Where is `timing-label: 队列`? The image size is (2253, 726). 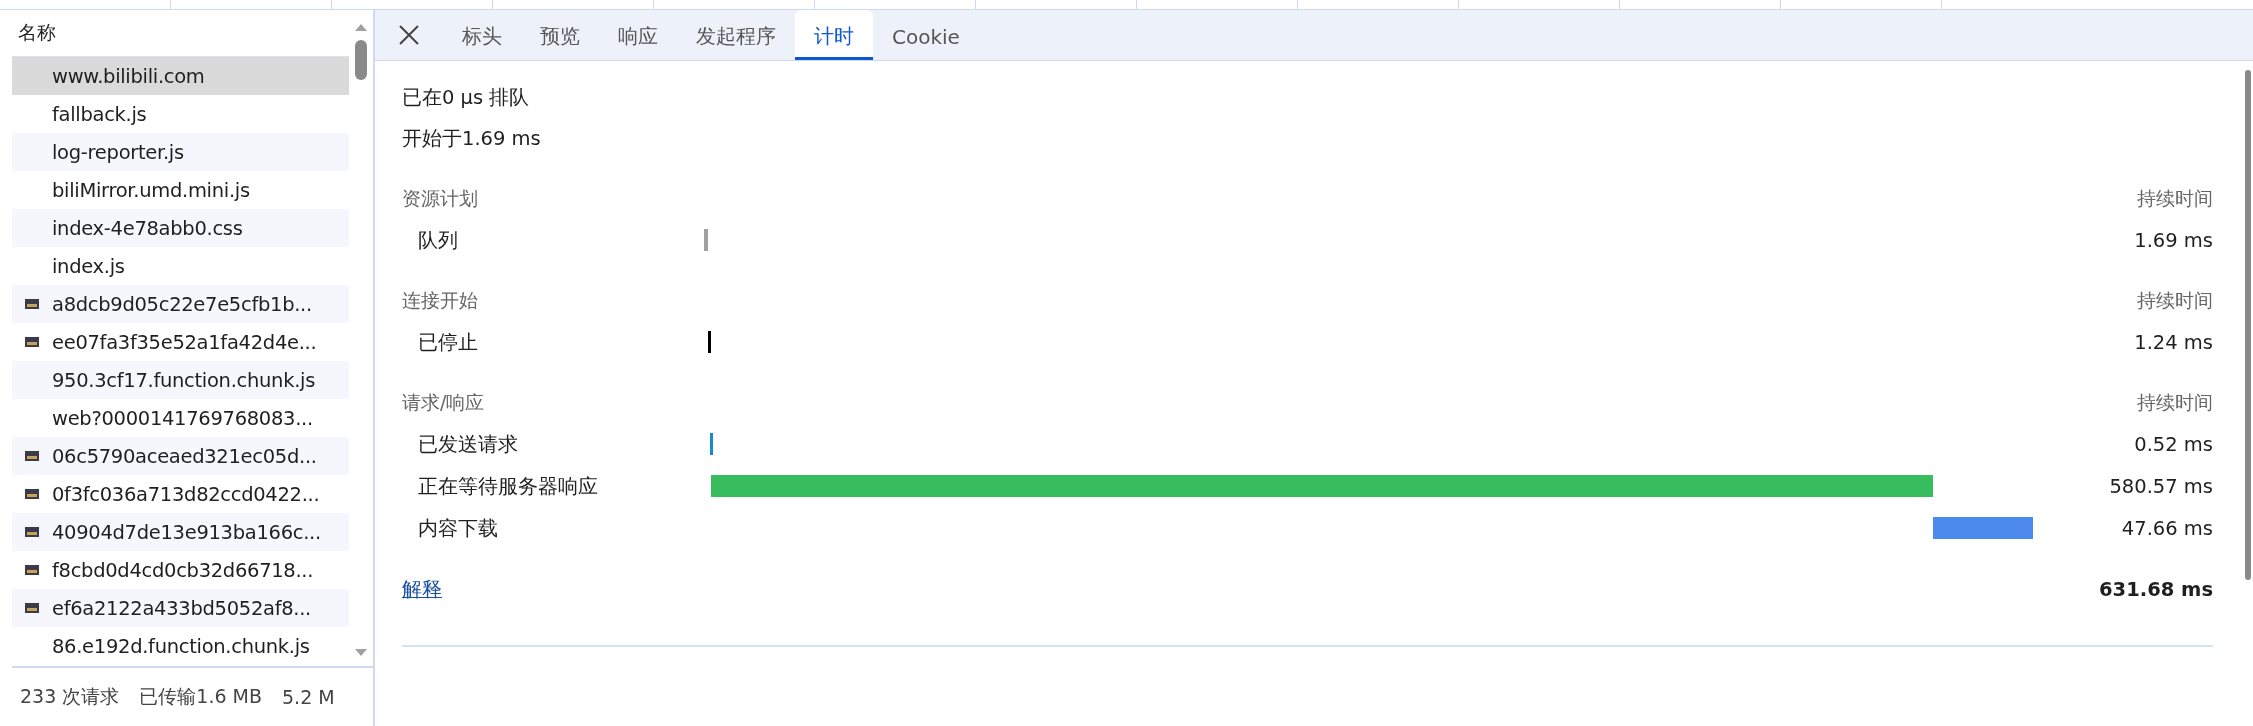 timing-label: 队列 is located at coordinates (438, 240).